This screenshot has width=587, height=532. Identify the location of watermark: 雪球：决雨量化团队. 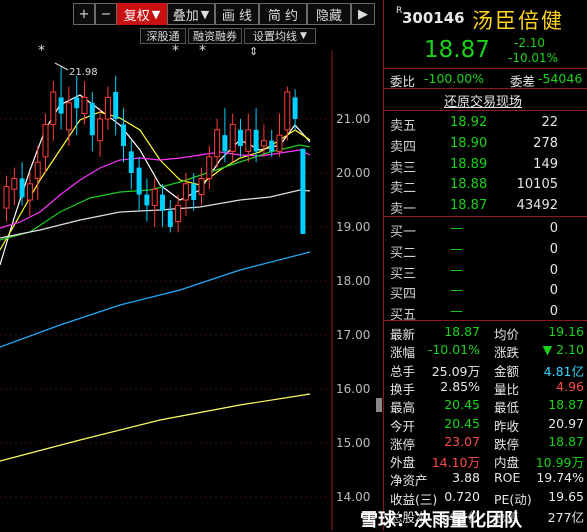
(441, 520).